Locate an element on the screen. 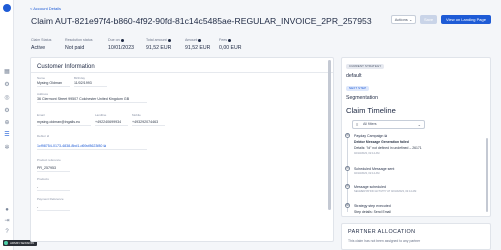 The width and height of the screenshot is (501, 250). claim-timeline-title: Claim Timeline is located at coordinates (371, 110).